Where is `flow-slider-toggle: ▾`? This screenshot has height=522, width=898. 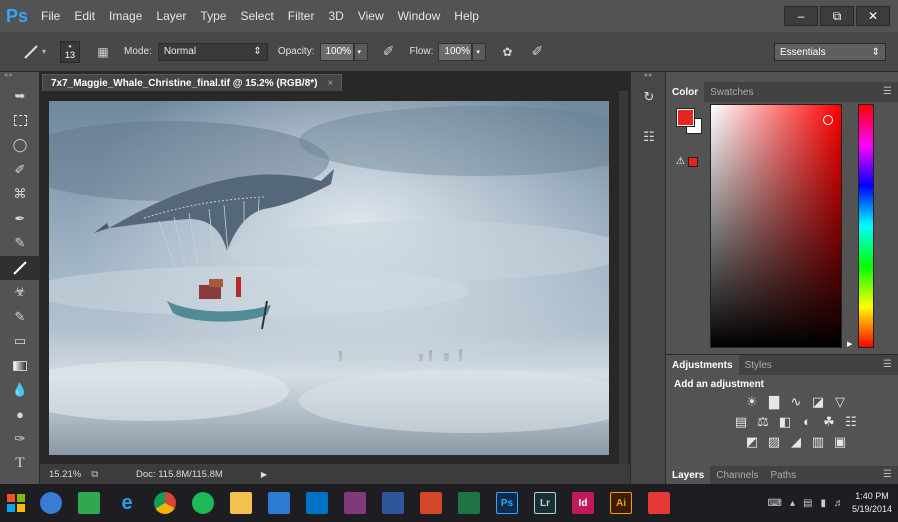 flow-slider-toggle: ▾ is located at coordinates (479, 51).